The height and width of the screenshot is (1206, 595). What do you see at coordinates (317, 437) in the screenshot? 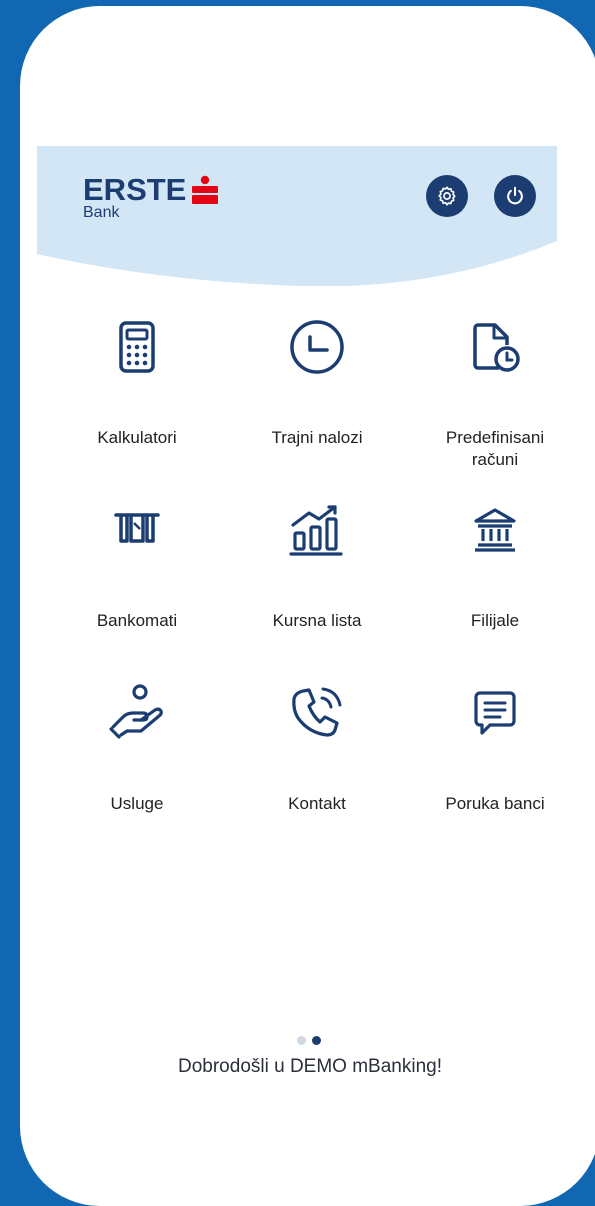
I see `menu-label: Trajni nalozi` at bounding box center [317, 437].